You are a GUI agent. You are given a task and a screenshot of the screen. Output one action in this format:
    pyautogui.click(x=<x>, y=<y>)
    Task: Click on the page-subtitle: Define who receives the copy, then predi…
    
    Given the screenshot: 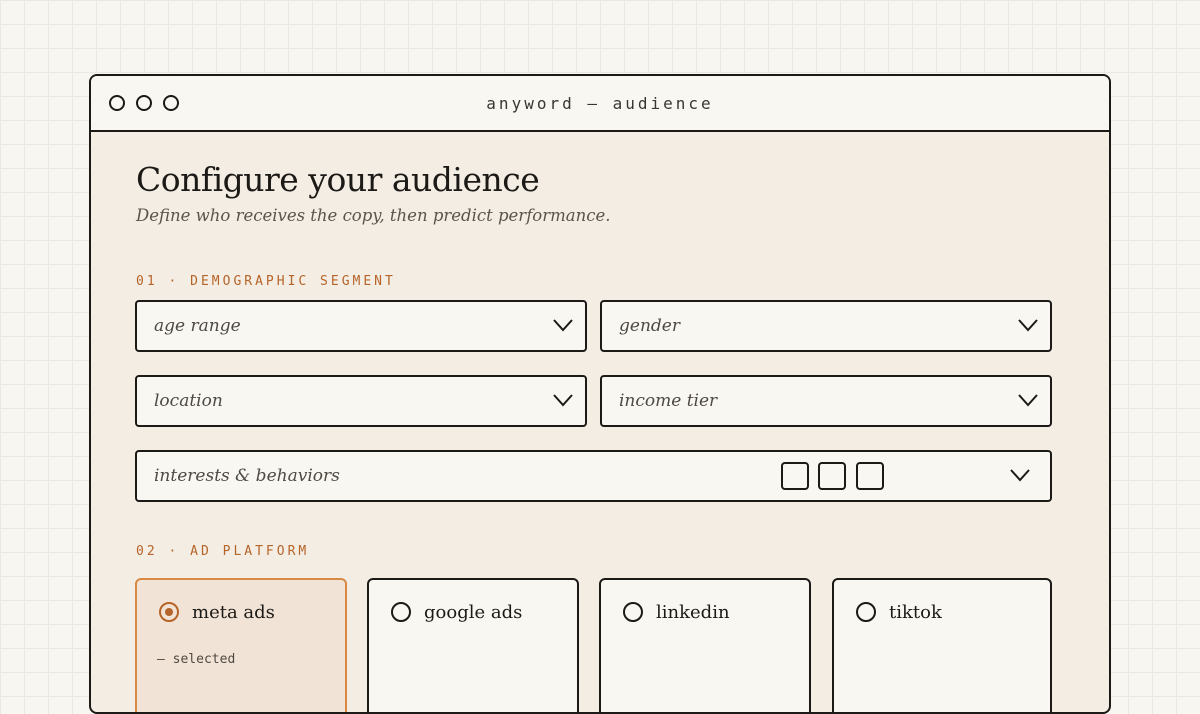 What is the action you would take?
    pyautogui.click(x=373, y=215)
    